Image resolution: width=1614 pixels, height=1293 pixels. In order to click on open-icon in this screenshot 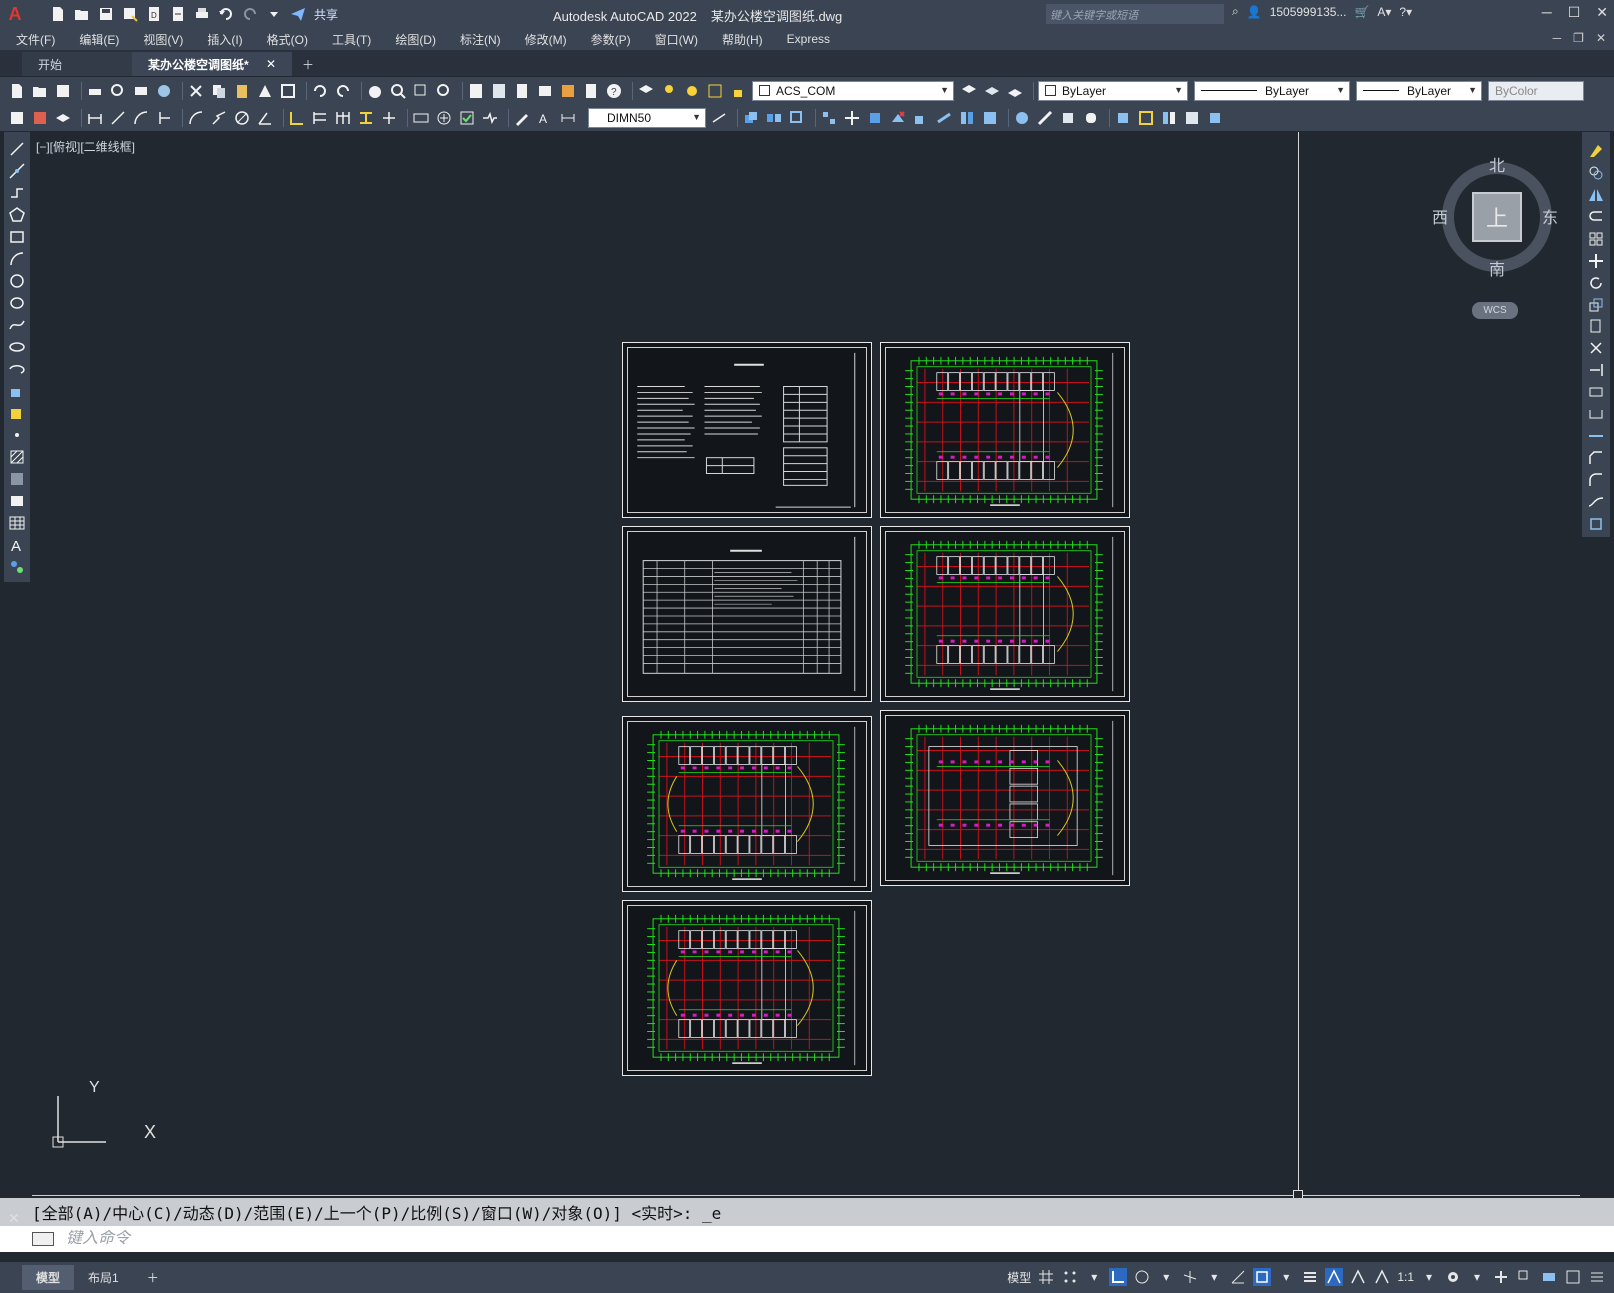, I will do `click(40, 91)`.